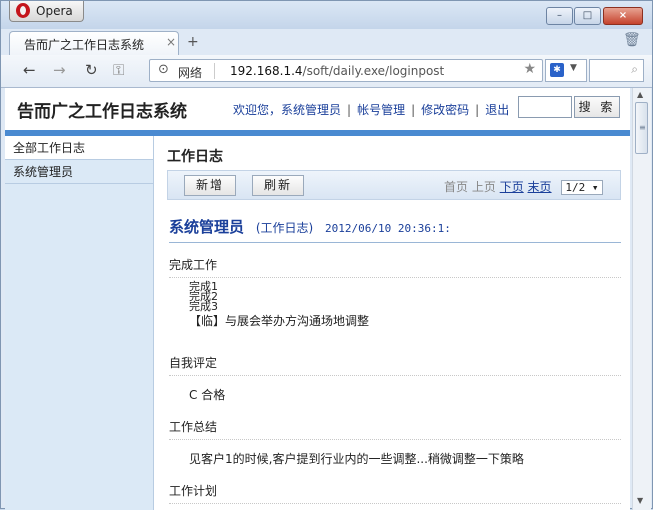  Describe the element at coordinates (287, 110) in the screenshot. I see `welcome-link: 欢迎您，系统管理员` at that location.